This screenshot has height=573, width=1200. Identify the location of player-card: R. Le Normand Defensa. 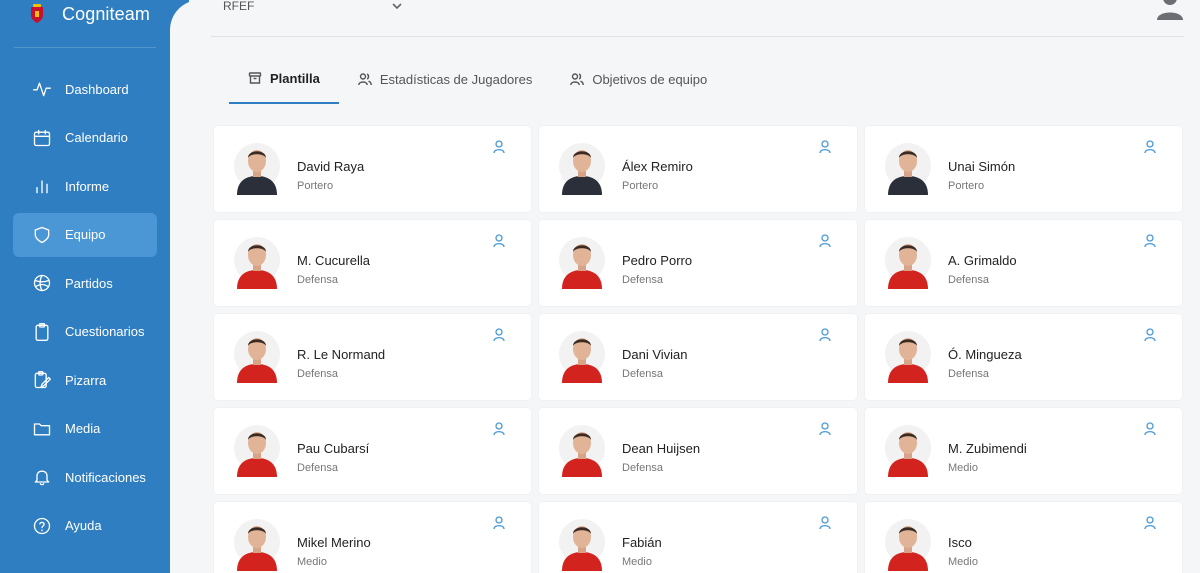
(372, 357).